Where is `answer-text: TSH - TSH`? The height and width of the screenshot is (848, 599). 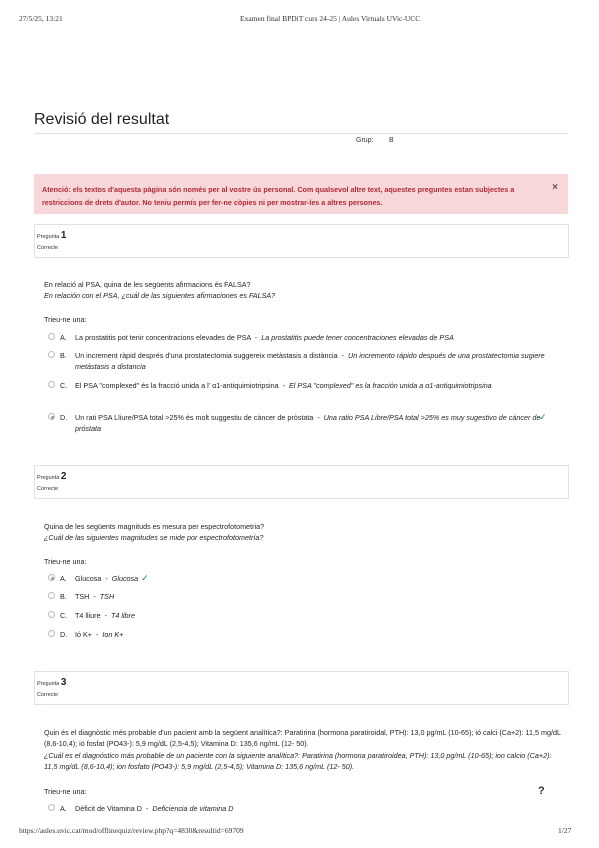 answer-text: TSH - TSH is located at coordinates (95, 596).